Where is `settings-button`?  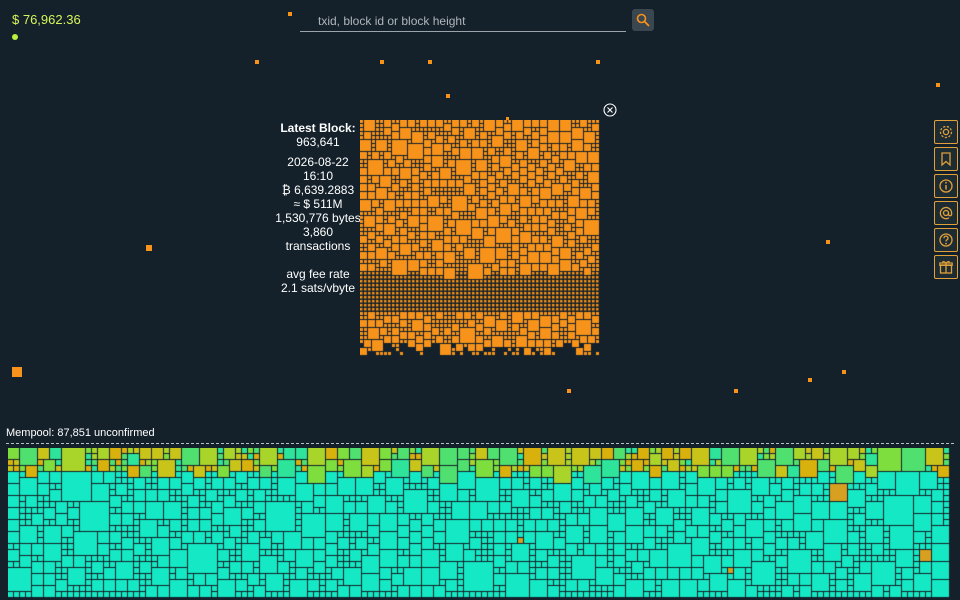
settings-button is located at coordinates (946, 132).